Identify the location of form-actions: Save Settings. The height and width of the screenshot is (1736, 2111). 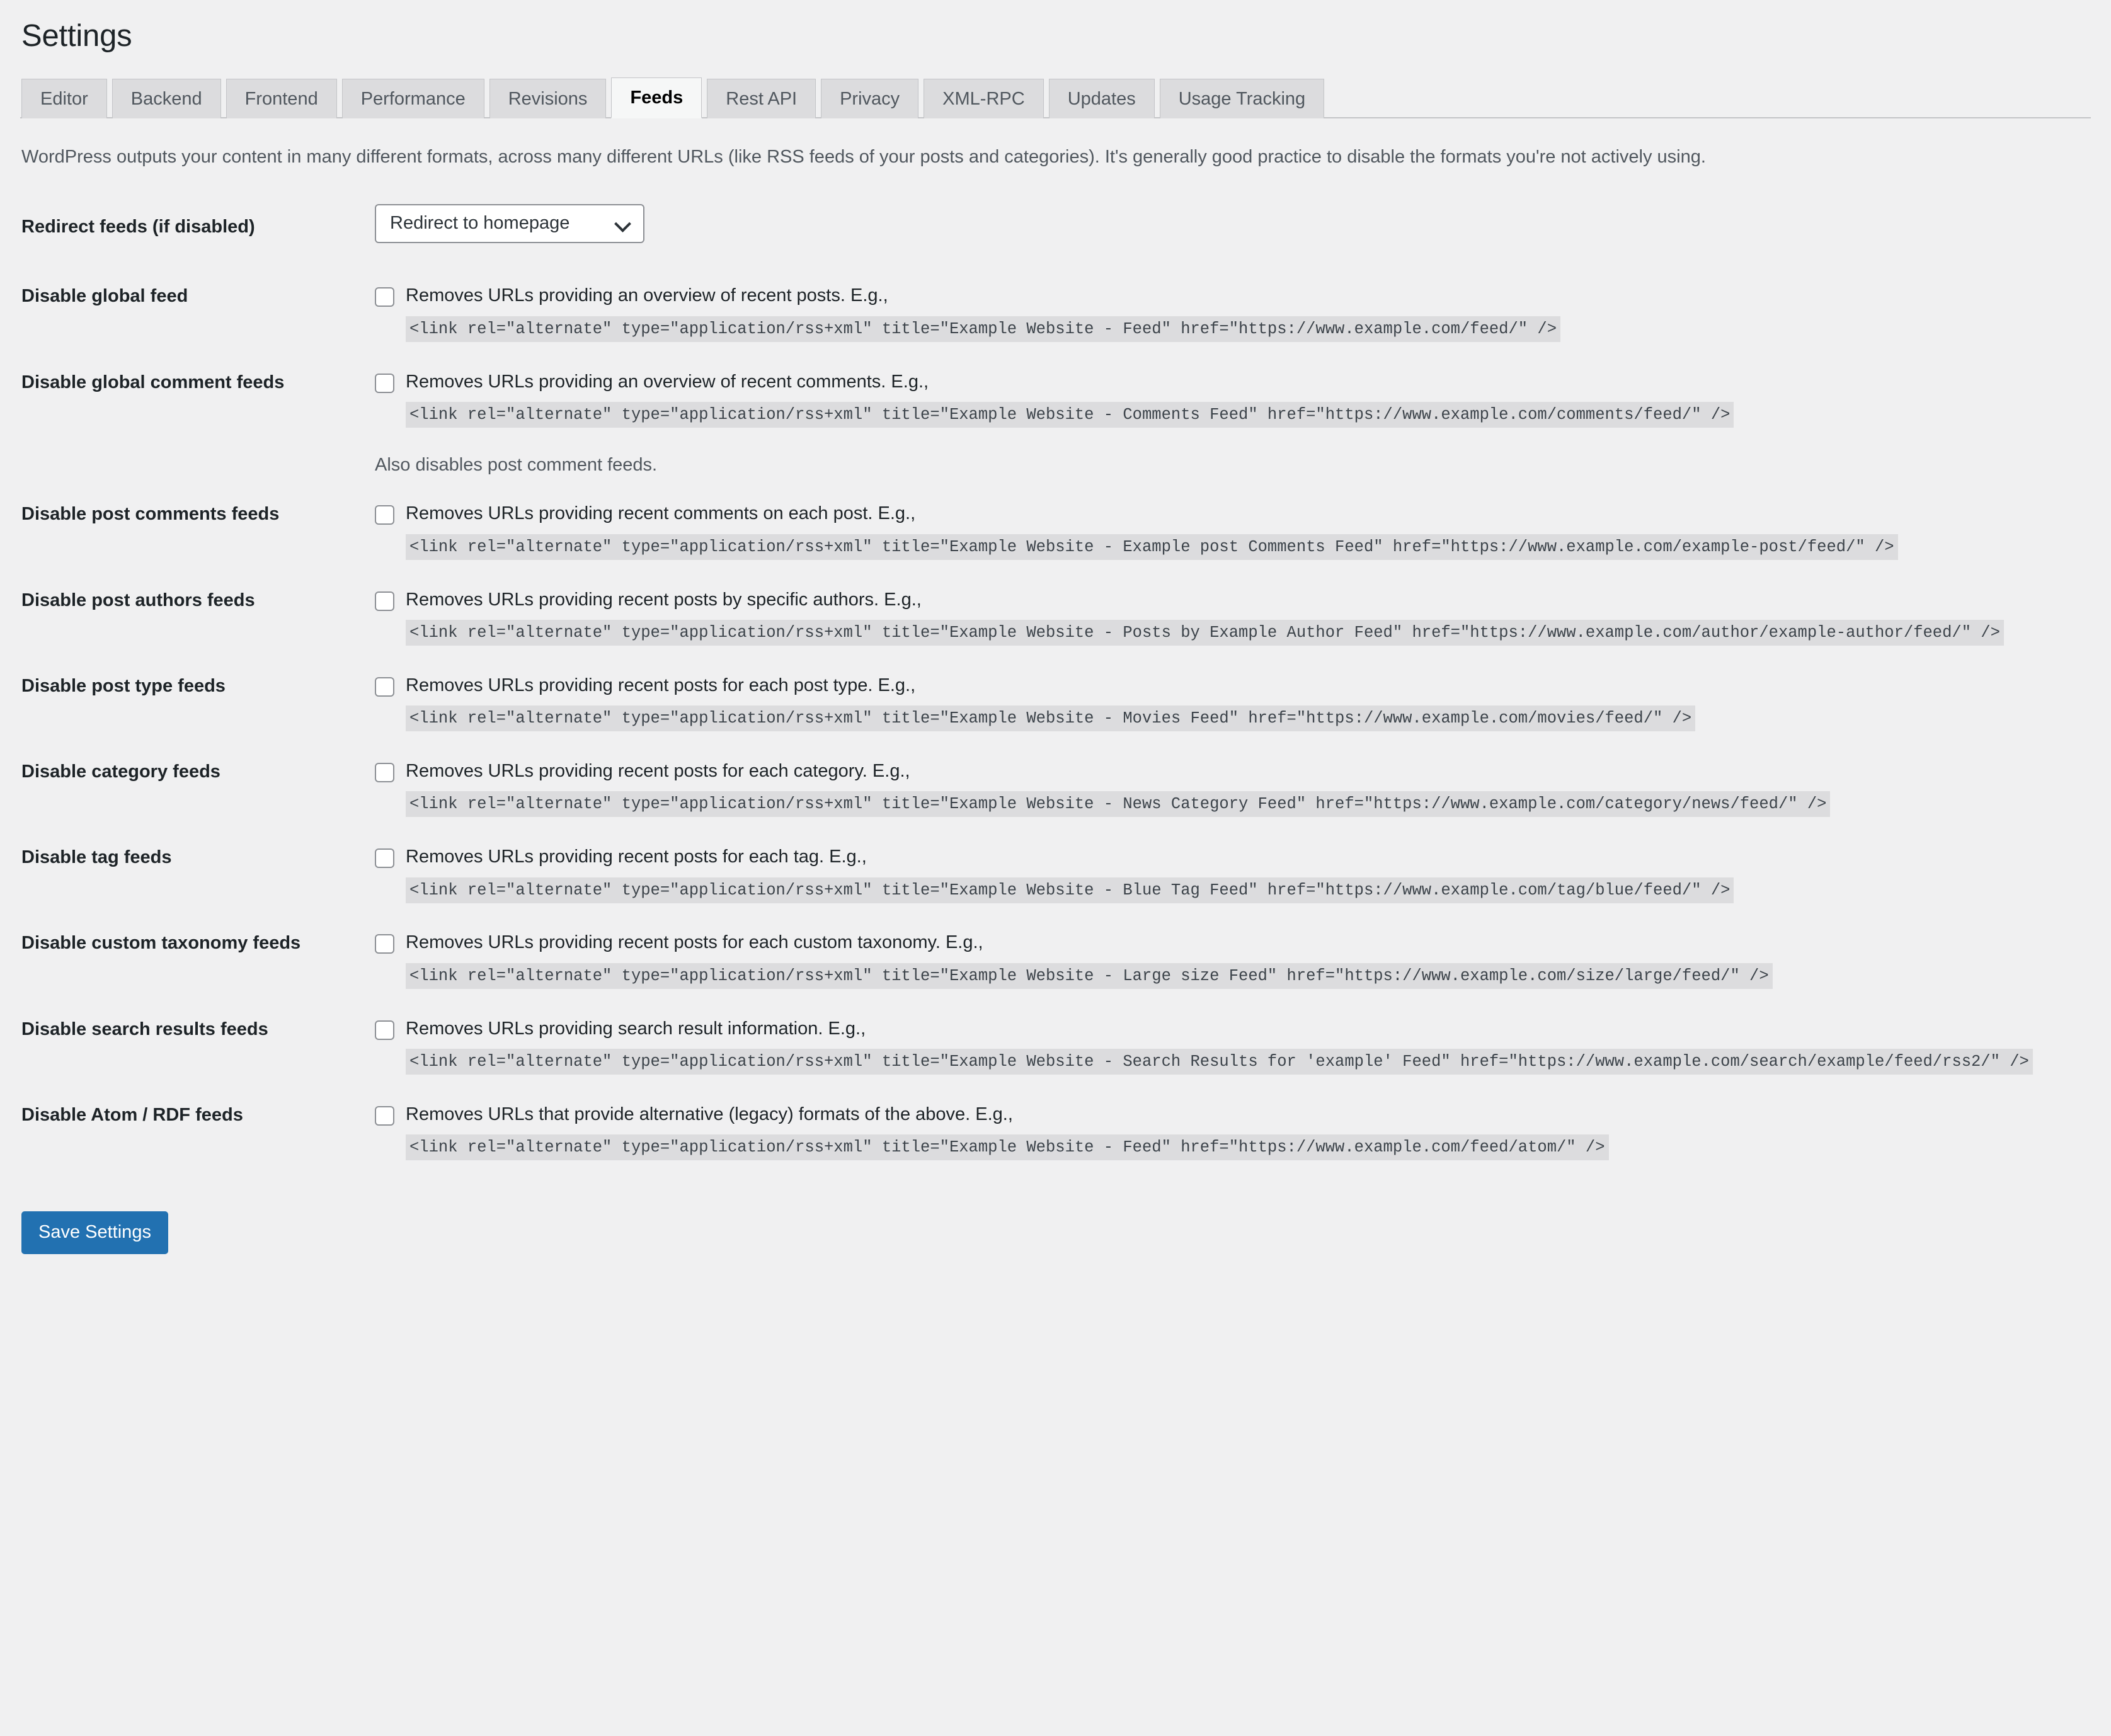
(1055, 1232).